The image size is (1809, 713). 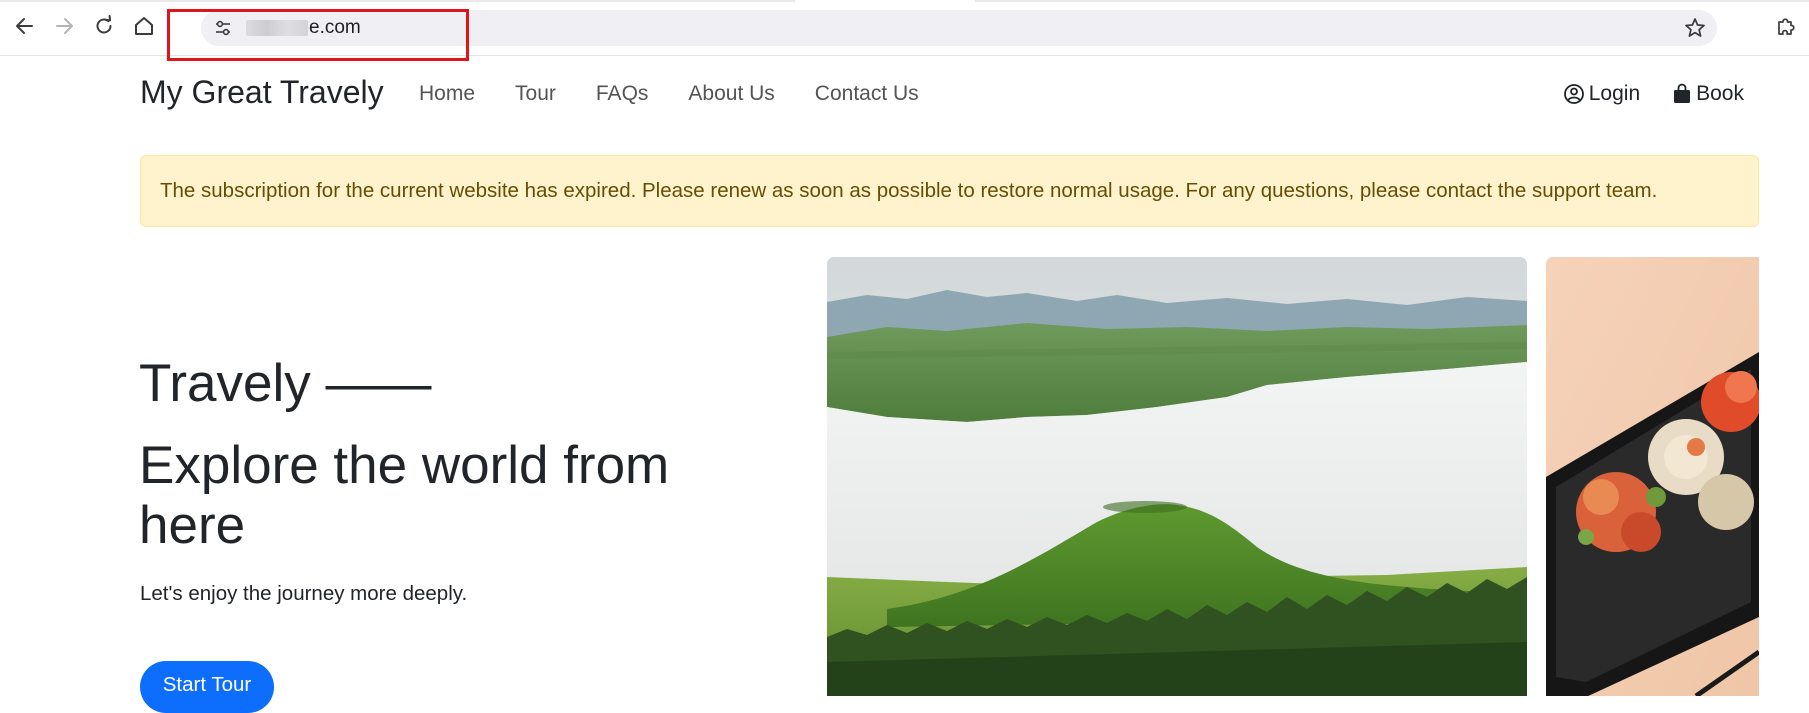 I want to click on nav-link-about-us: About Us, so click(x=731, y=94).